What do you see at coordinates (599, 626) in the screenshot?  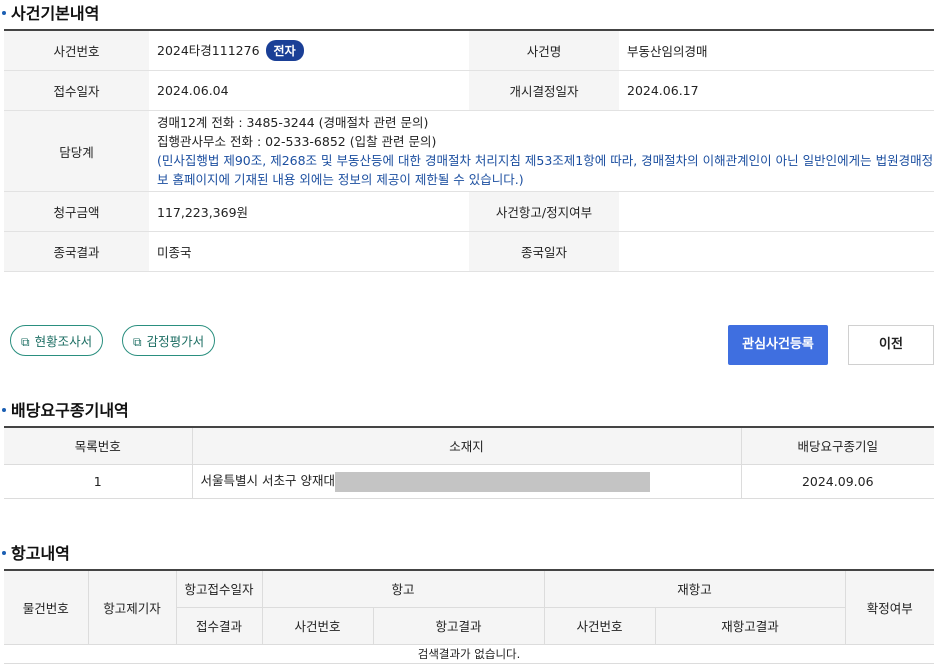 I see `col-reappeal-case-no: 사건번호` at bounding box center [599, 626].